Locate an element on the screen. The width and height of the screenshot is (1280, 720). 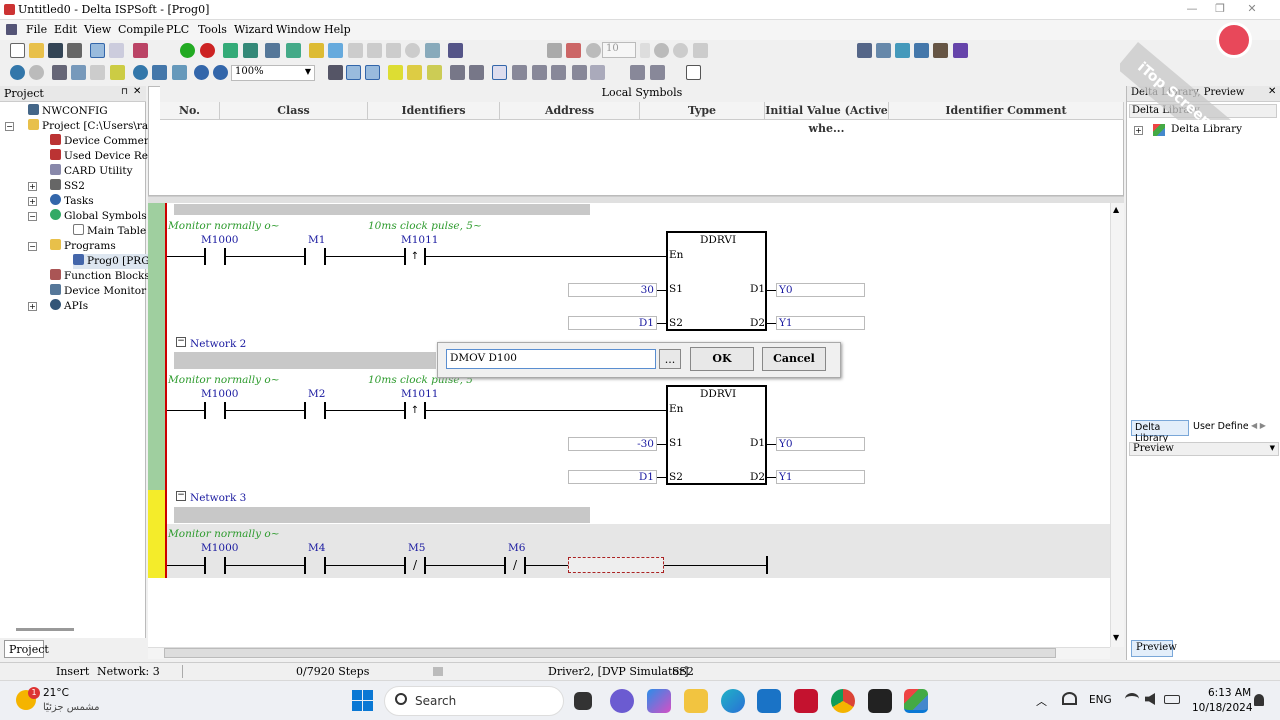
temperature: 21°C is located at coordinates (56, 693).